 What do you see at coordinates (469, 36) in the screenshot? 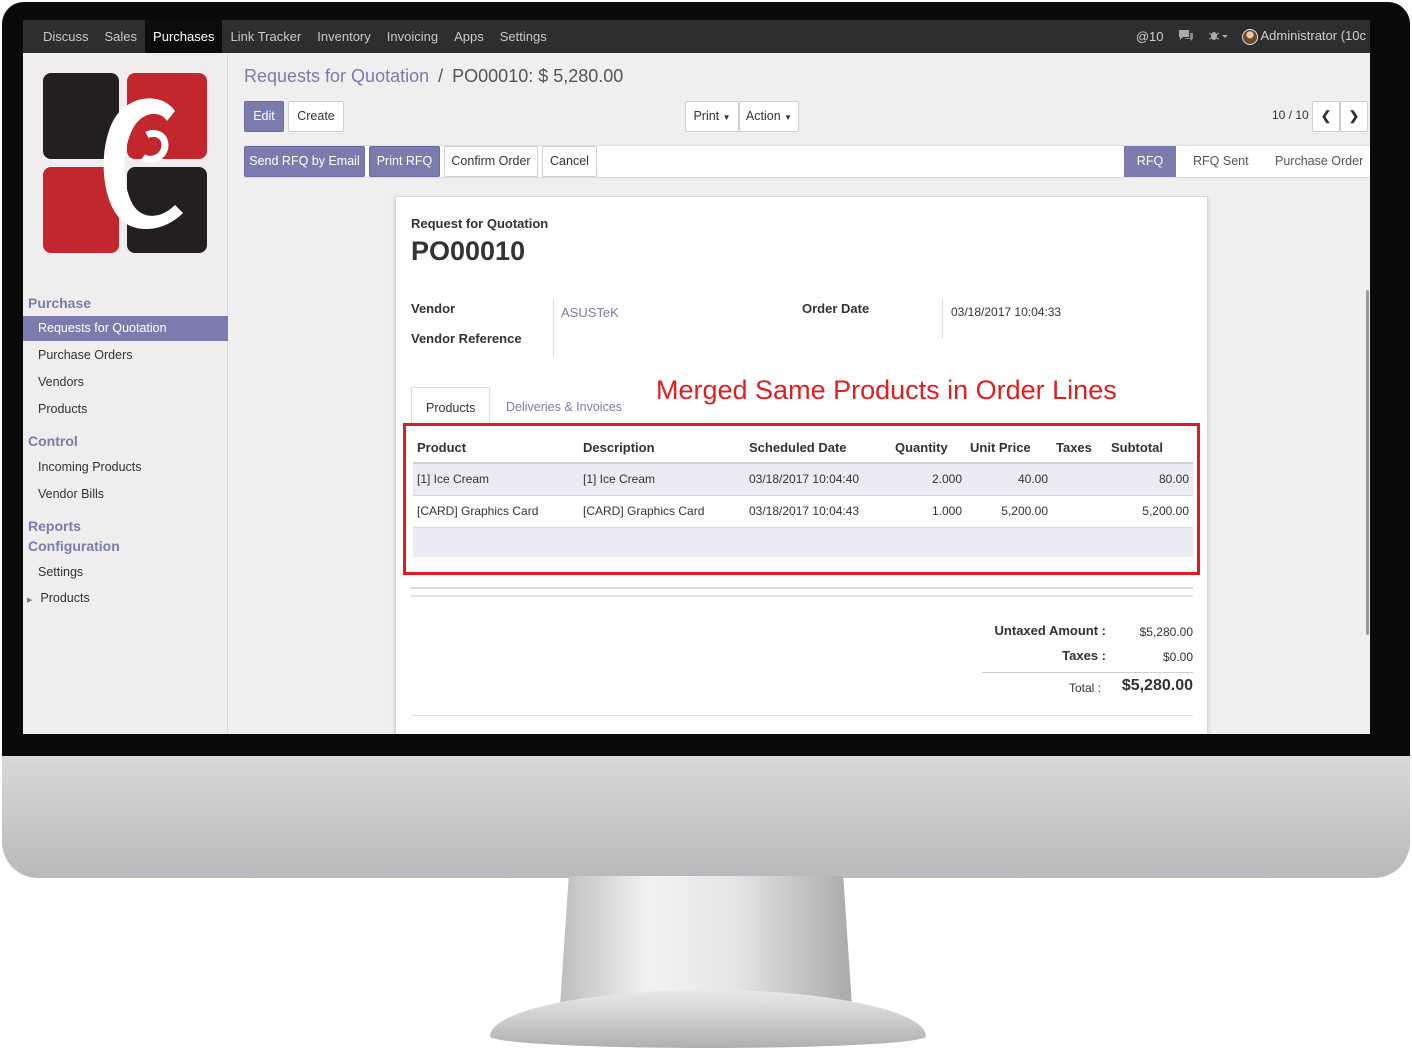
I see `menu-apps: Apps` at bounding box center [469, 36].